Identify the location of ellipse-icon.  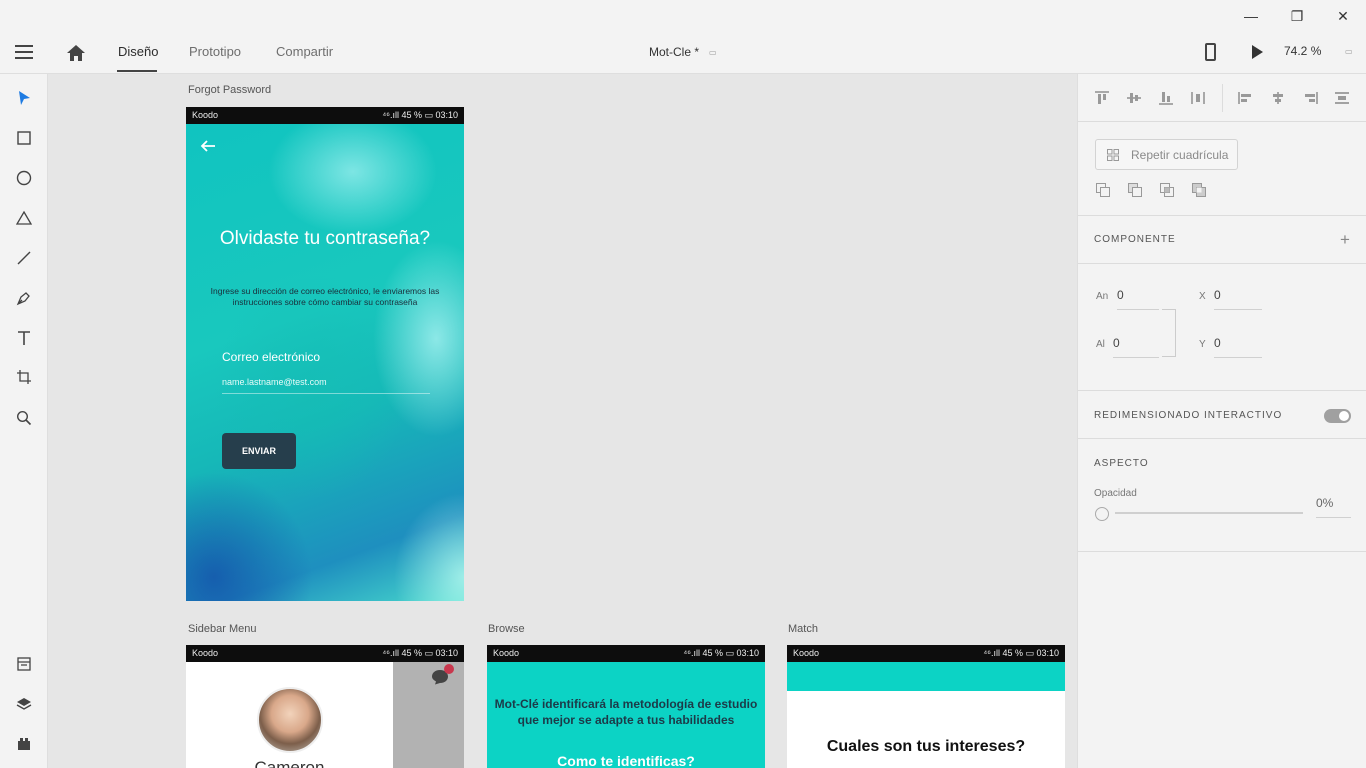
(24, 178).